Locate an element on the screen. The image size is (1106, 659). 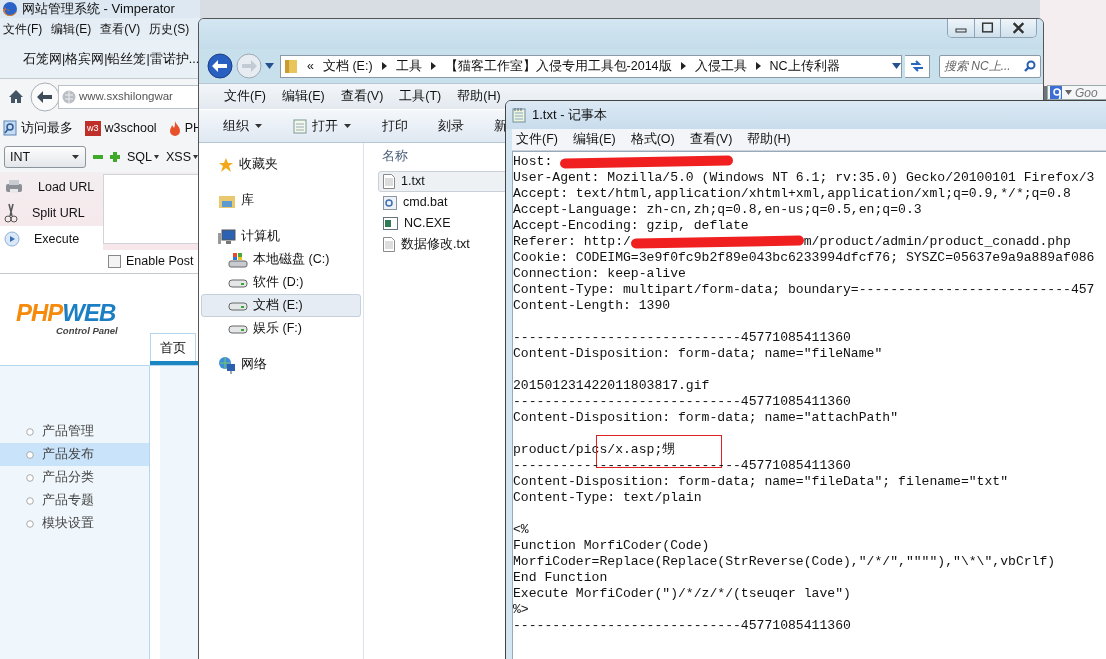
folder-icon is located at coordinates (291, 66).